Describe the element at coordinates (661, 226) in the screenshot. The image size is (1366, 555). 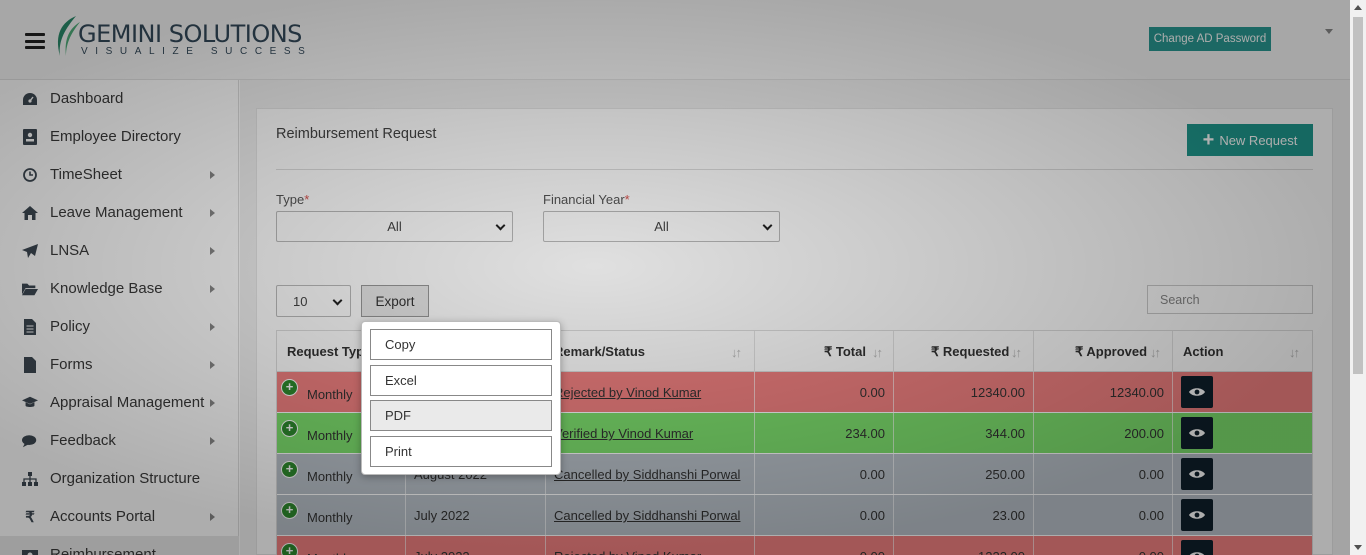
I see `financial-year-select: All` at that location.